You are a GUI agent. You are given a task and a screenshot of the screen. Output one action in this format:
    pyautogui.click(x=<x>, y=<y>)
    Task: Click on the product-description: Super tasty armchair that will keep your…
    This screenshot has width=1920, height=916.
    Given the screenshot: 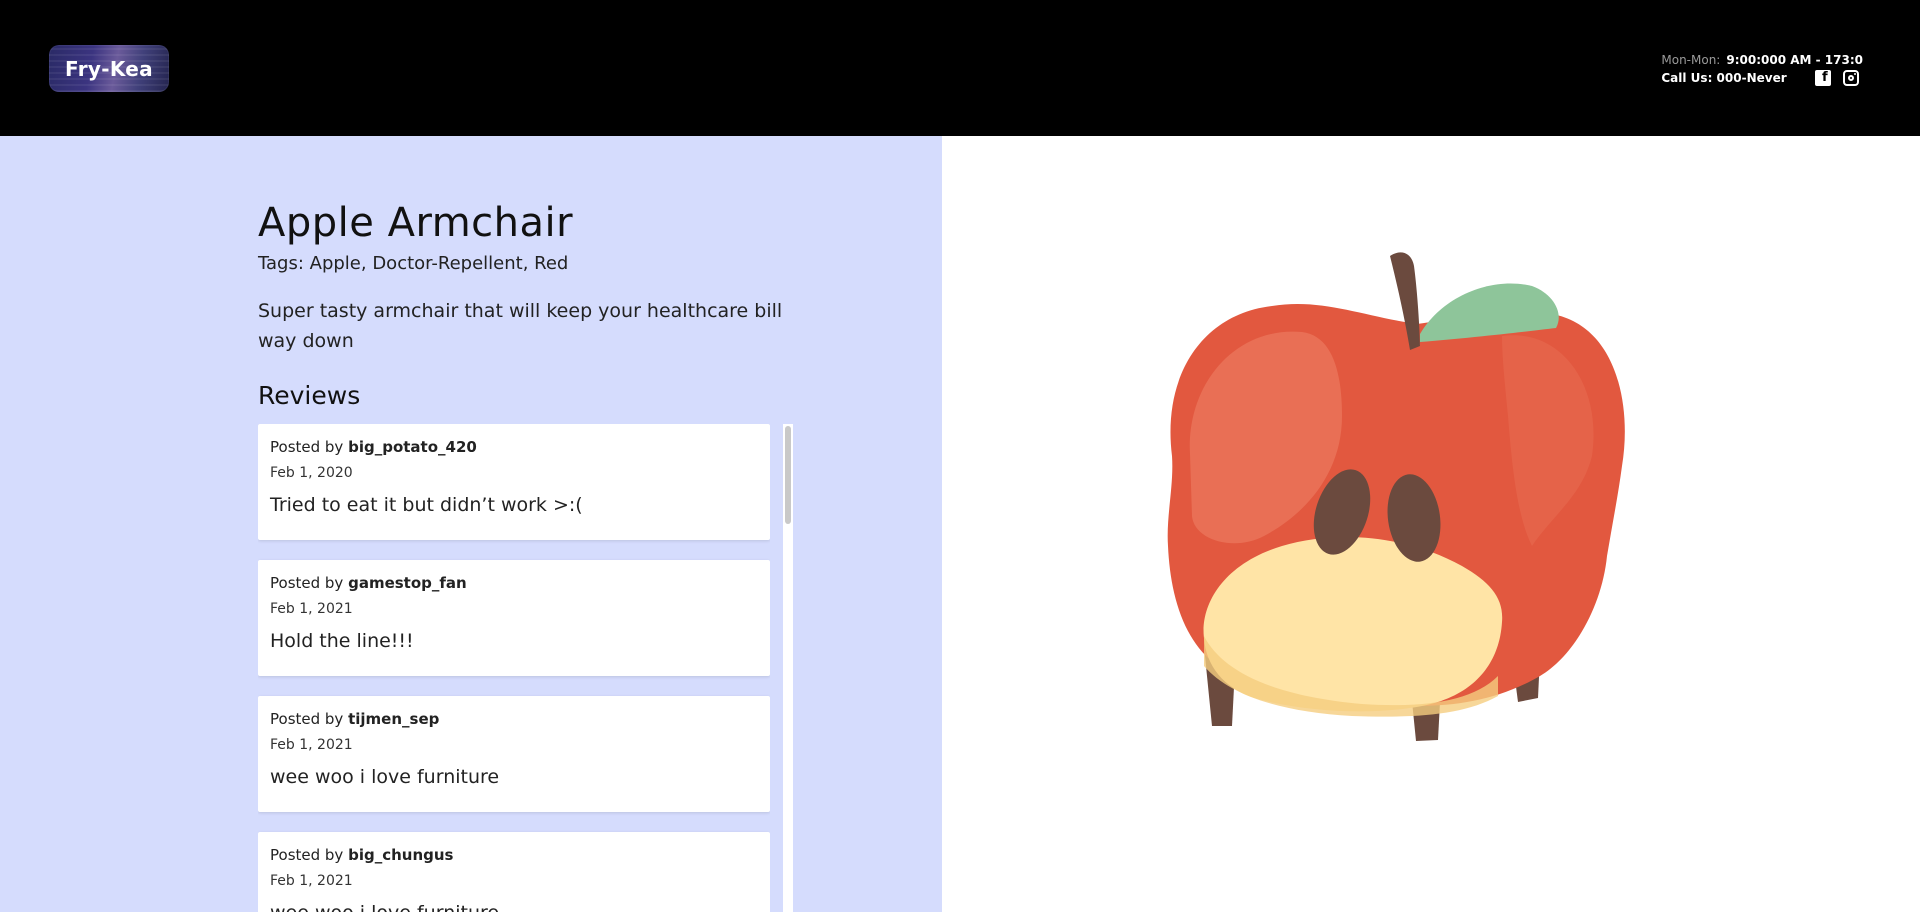 What is the action you would take?
    pyautogui.click(x=520, y=326)
    